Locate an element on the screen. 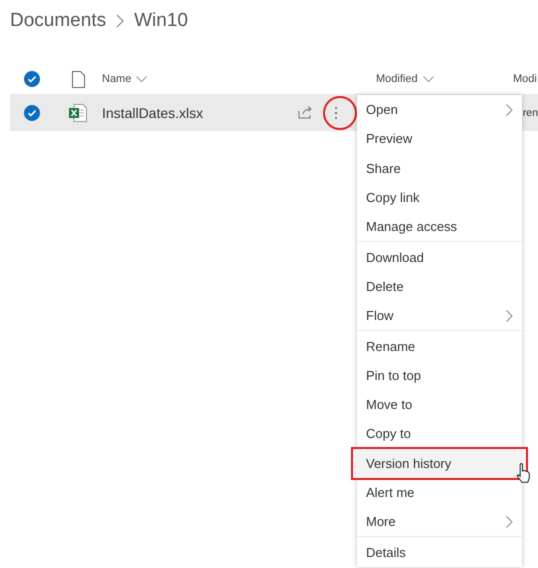 The image size is (538, 568). chevron-right-icon is located at coordinates (120, 21).